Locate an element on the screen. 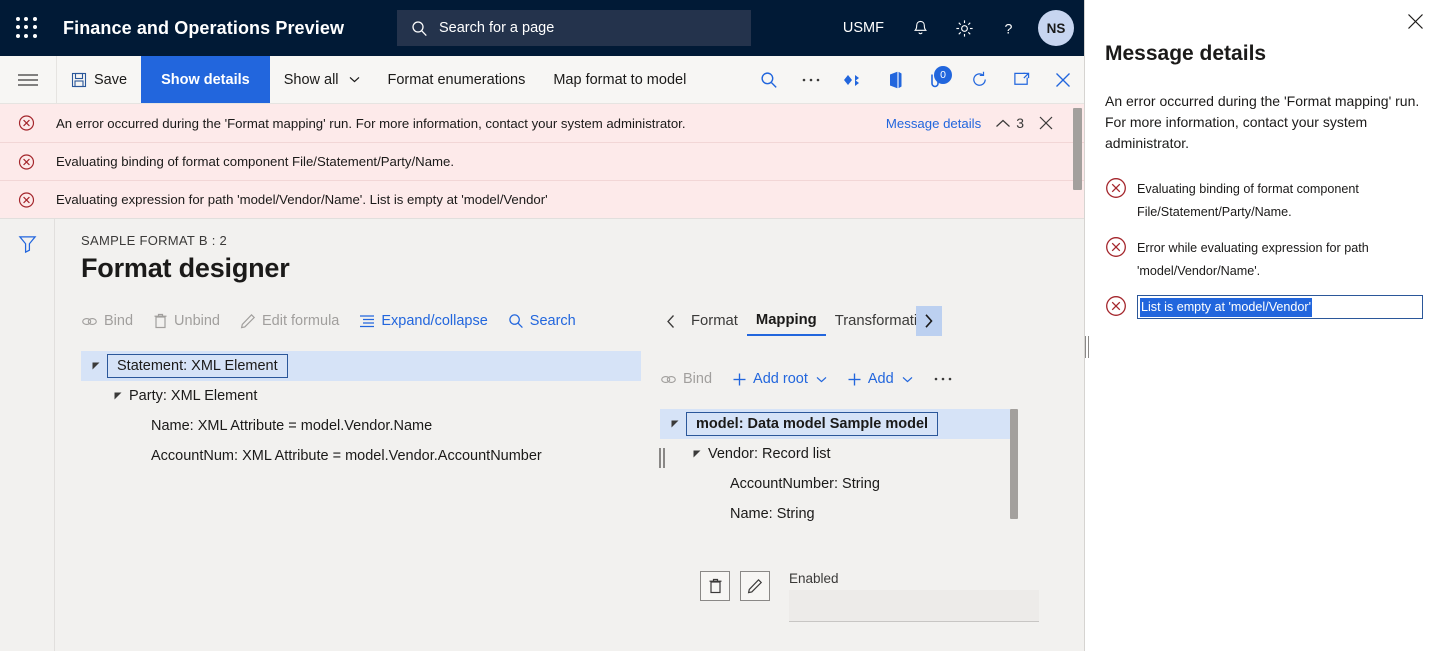  open-in-new-window-icon is located at coordinates (1021, 79).